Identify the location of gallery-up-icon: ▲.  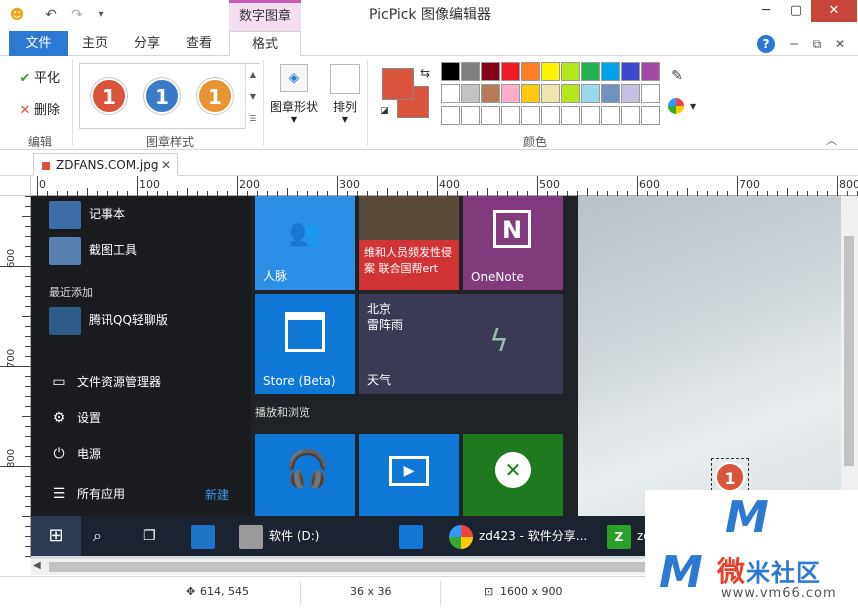
(252, 74).